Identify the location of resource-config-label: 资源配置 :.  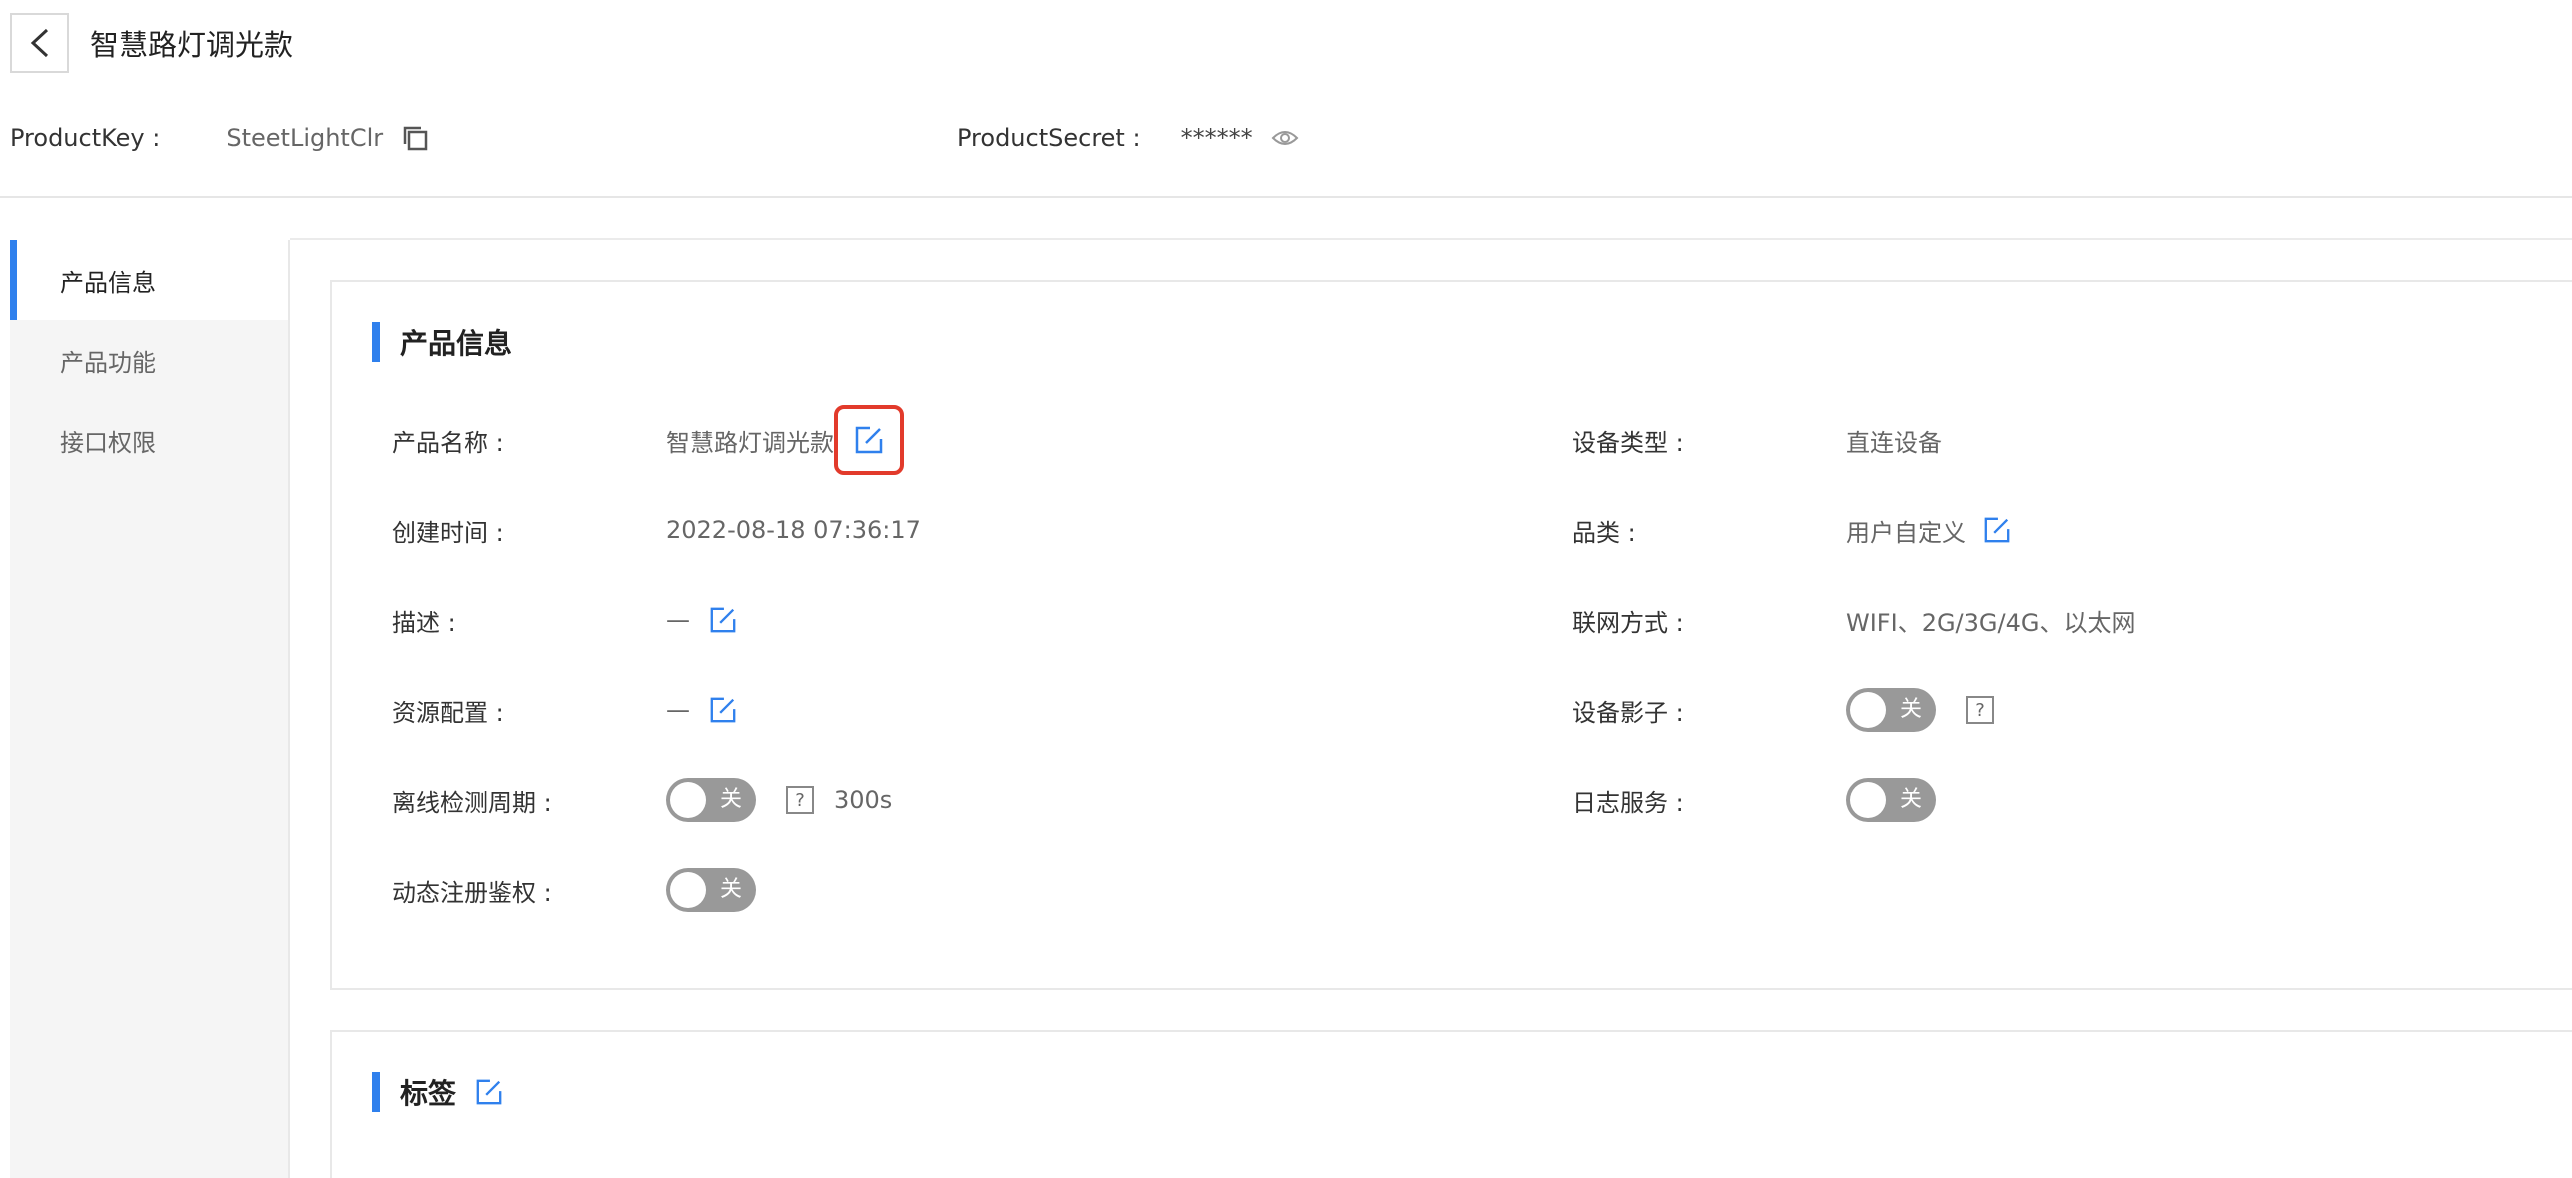
(448, 712).